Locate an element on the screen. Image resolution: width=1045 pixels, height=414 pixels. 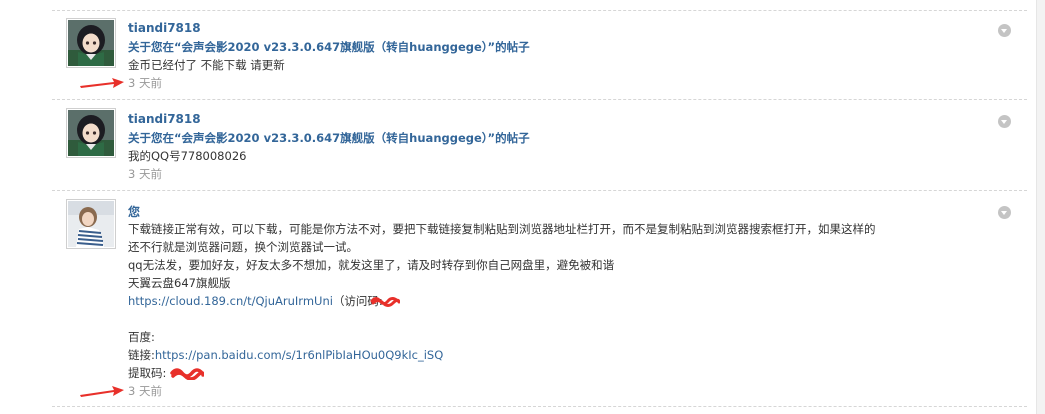
message-text: 提取码: is located at coordinates (147, 373).